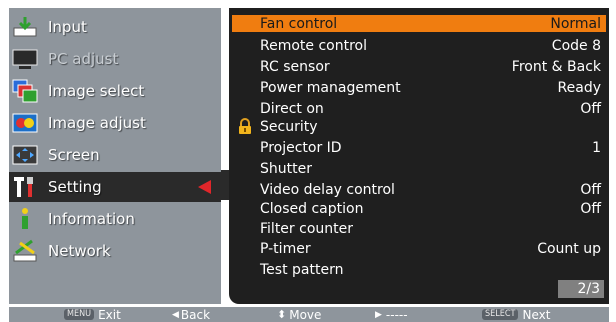 This screenshot has height=322, width=616. What do you see at coordinates (115, 27) in the screenshot?
I see `sidebar-item-input: Input` at bounding box center [115, 27].